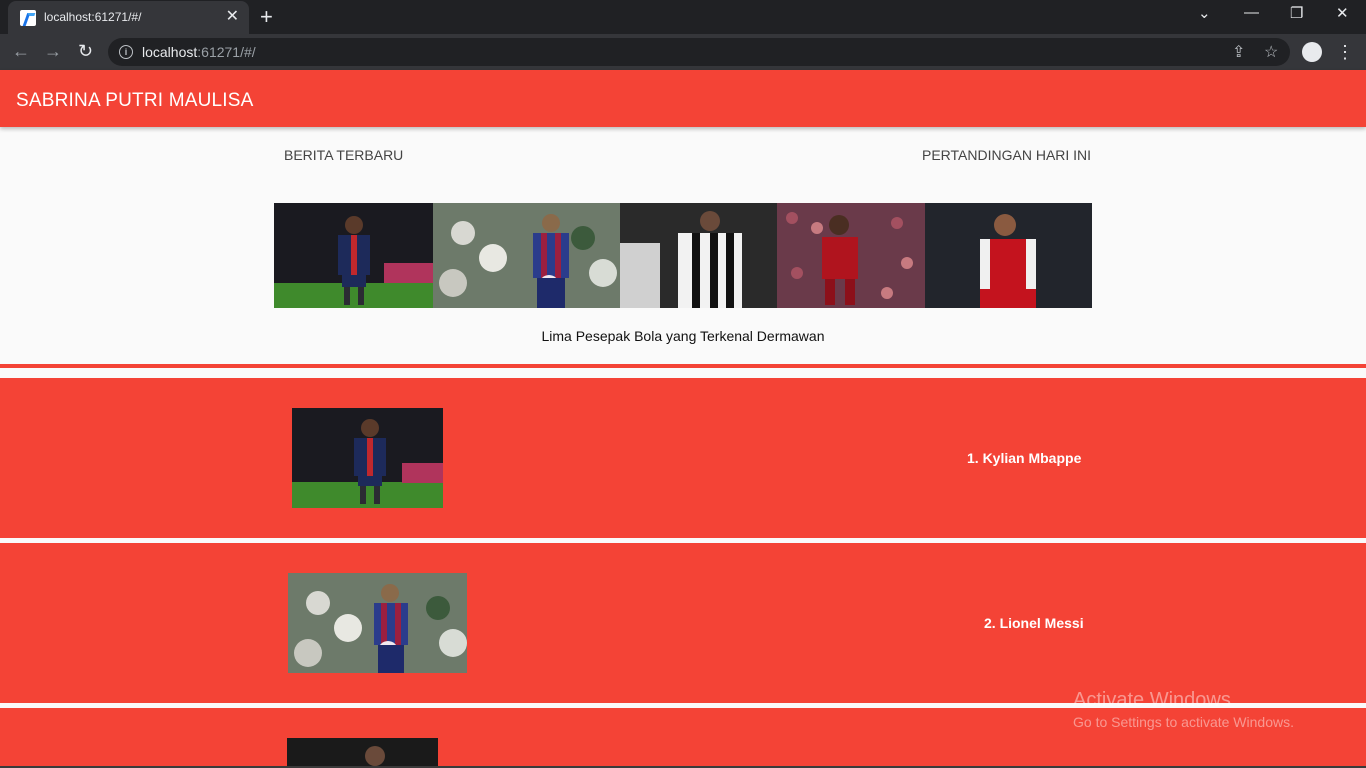 Image resolution: width=1366 pixels, height=768 pixels. I want to click on salah-photo, so click(851, 255).